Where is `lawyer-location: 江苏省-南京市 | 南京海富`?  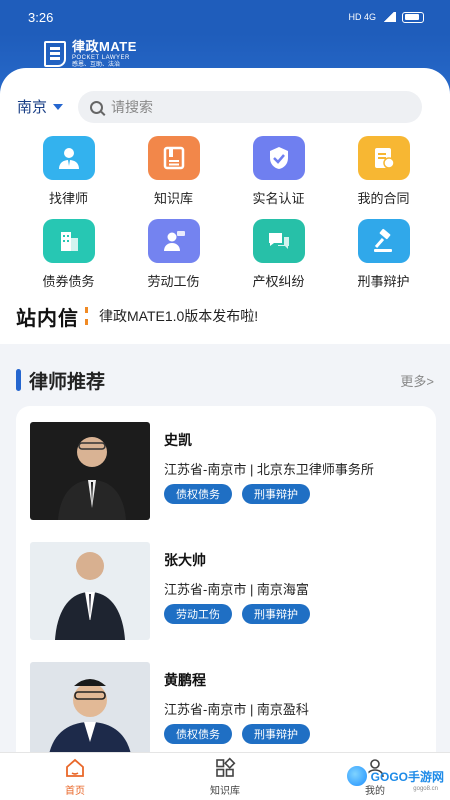 lawyer-location: 江苏省-南京市 | 南京海富 is located at coordinates (236, 589).